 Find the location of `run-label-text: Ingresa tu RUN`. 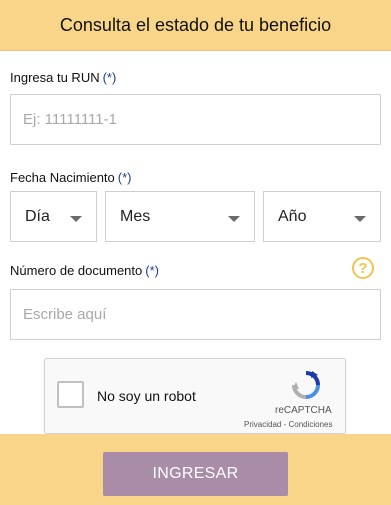

run-label-text: Ingresa tu RUN is located at coordinates (55, 77).